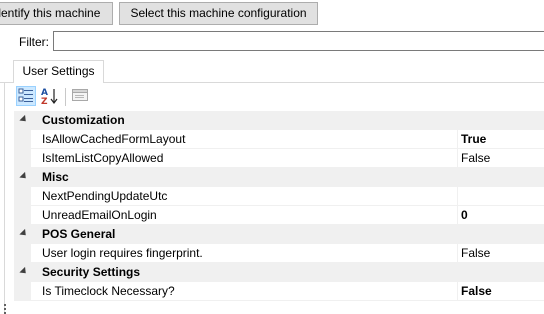  I want to click on property-row: IsAllowCachedFormLayout True, so click(279, 139).